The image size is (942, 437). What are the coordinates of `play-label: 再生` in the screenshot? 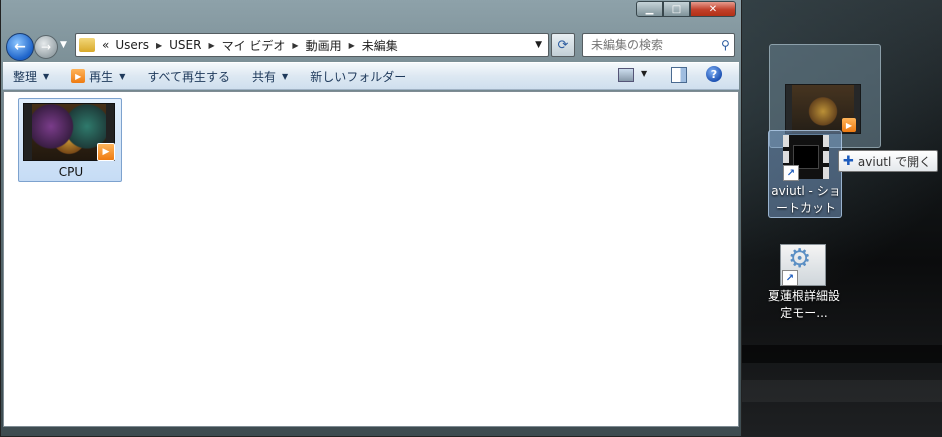 It's located at (101, 76).